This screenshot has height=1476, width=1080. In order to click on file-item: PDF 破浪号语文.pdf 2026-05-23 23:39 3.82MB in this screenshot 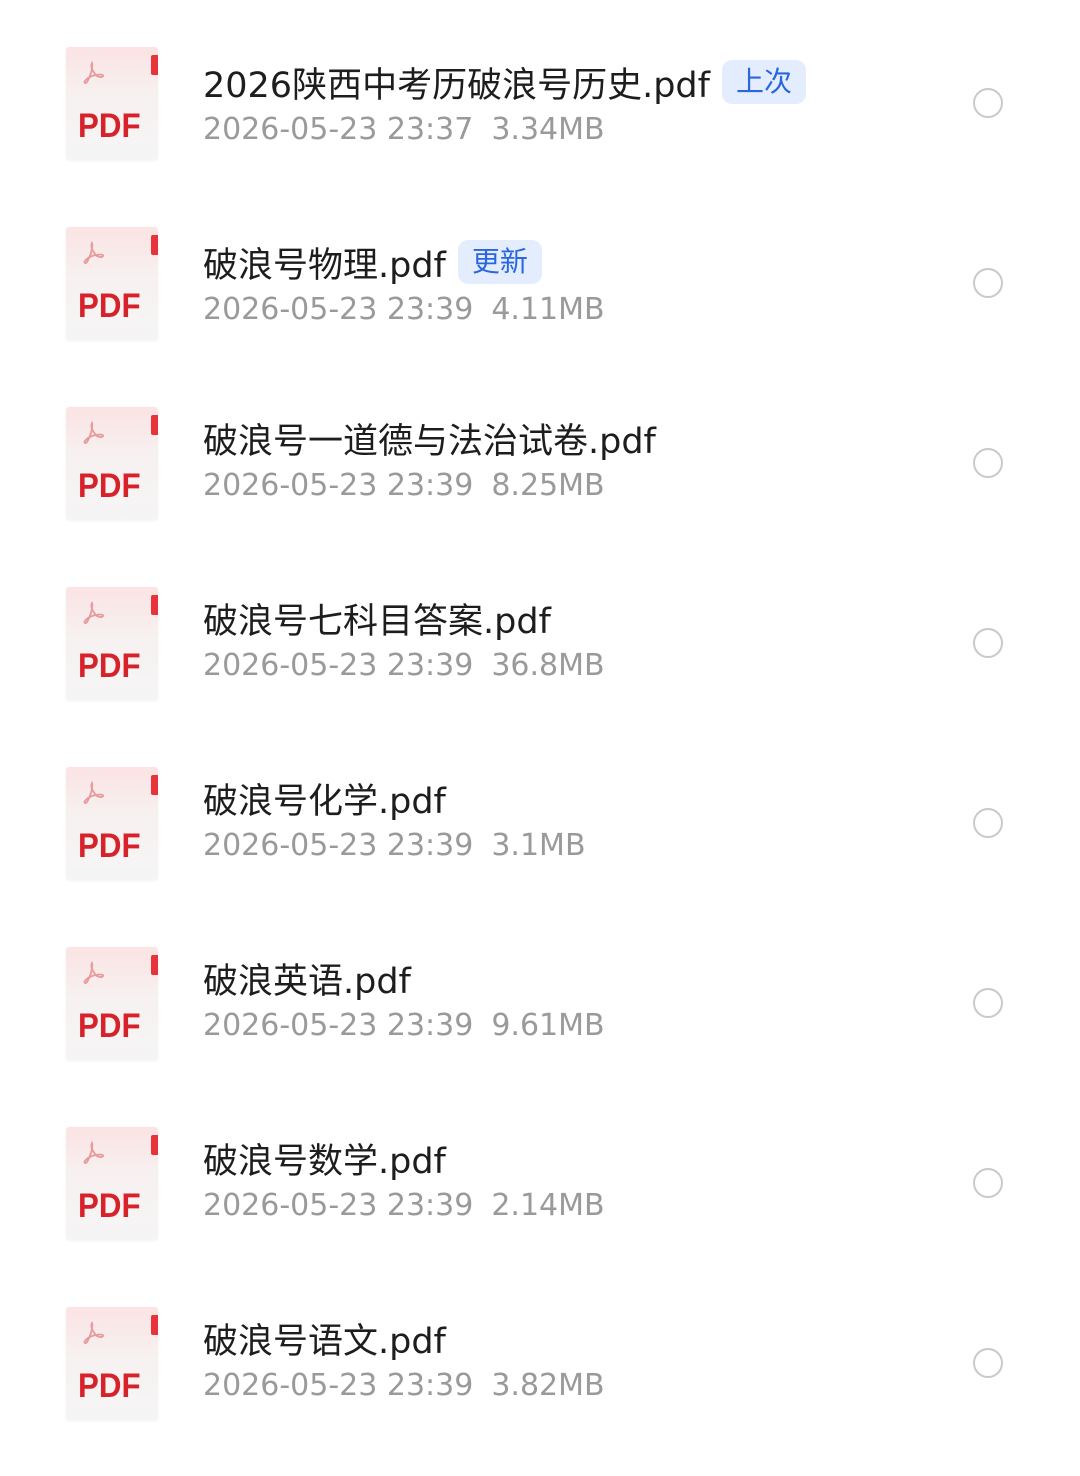, I will do `click(540, 1350)`.